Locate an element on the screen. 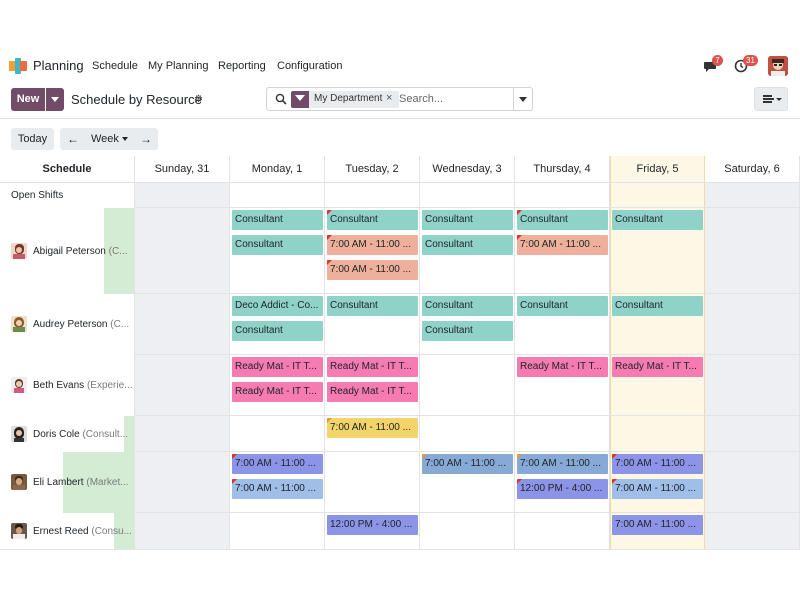  messages-badge: 7 is located at coordinates (717, 60).